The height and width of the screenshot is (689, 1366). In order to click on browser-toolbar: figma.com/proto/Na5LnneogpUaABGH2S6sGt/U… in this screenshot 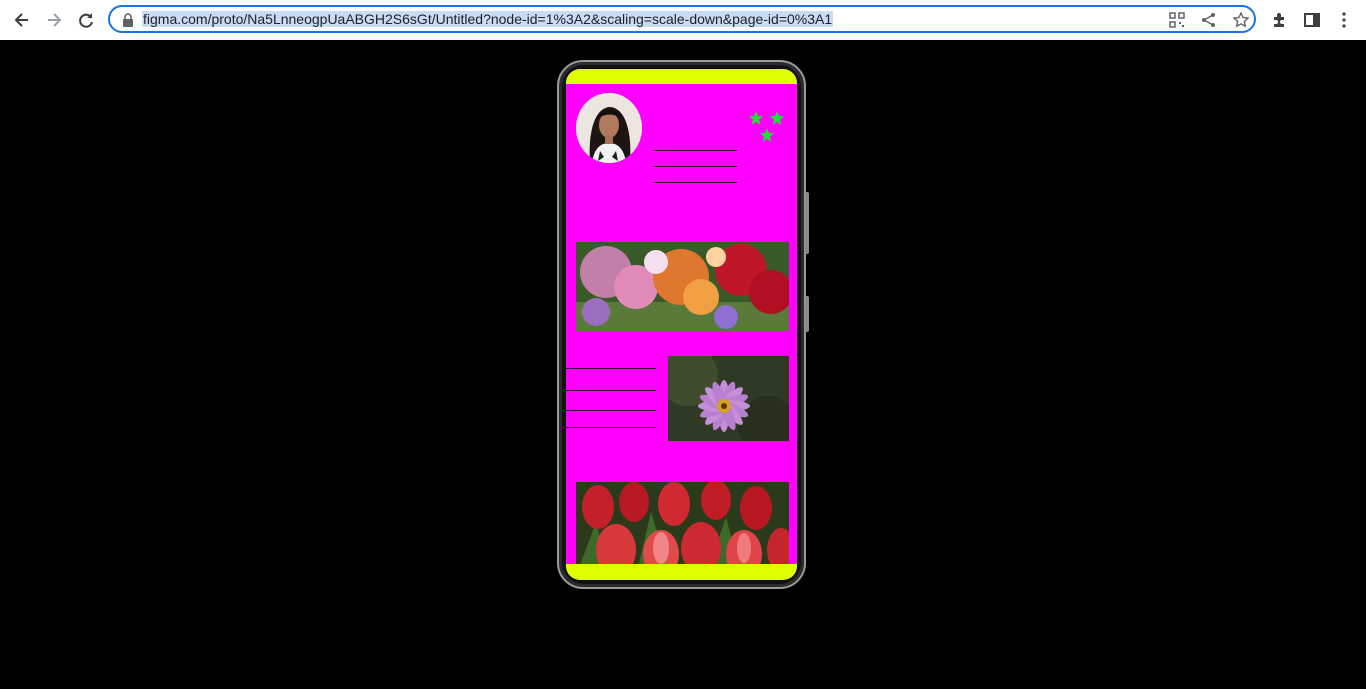, I will do `click(683, 20)`.